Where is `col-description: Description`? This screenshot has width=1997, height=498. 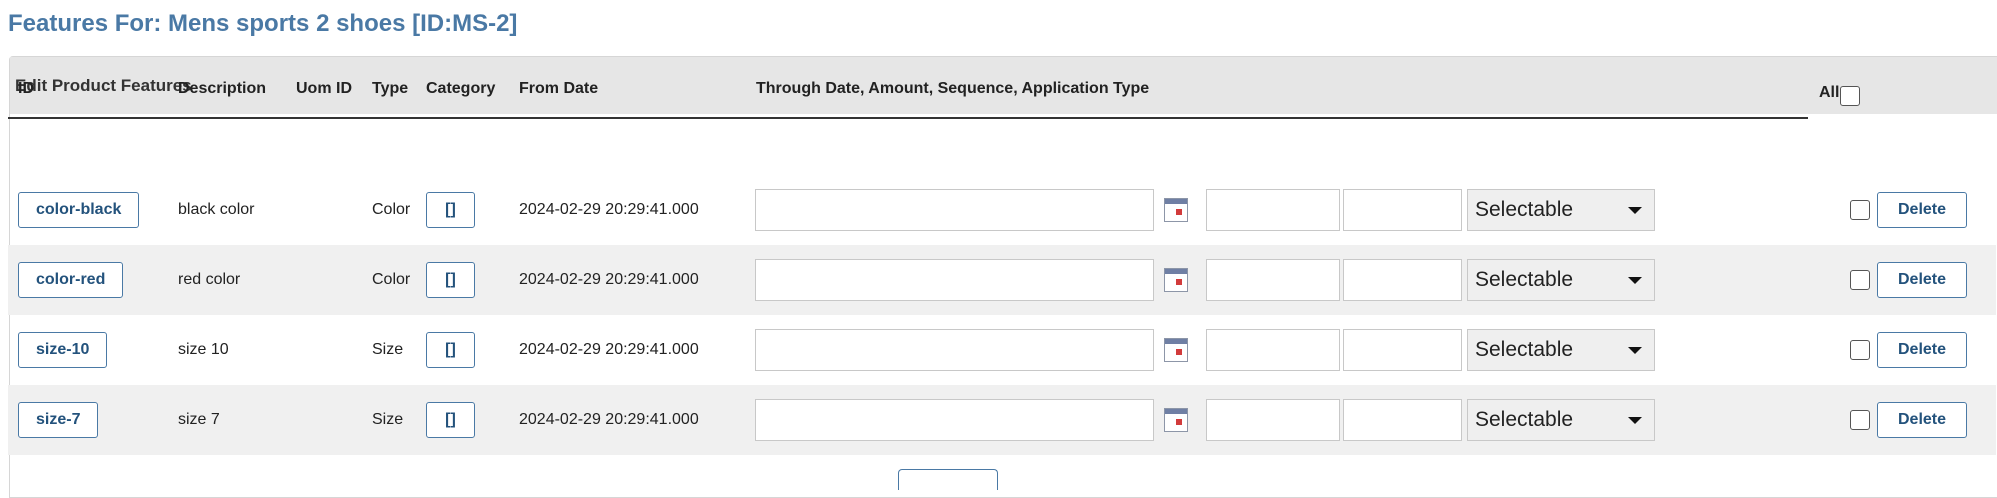 col-description: Description is located at coordinates (222, 88).